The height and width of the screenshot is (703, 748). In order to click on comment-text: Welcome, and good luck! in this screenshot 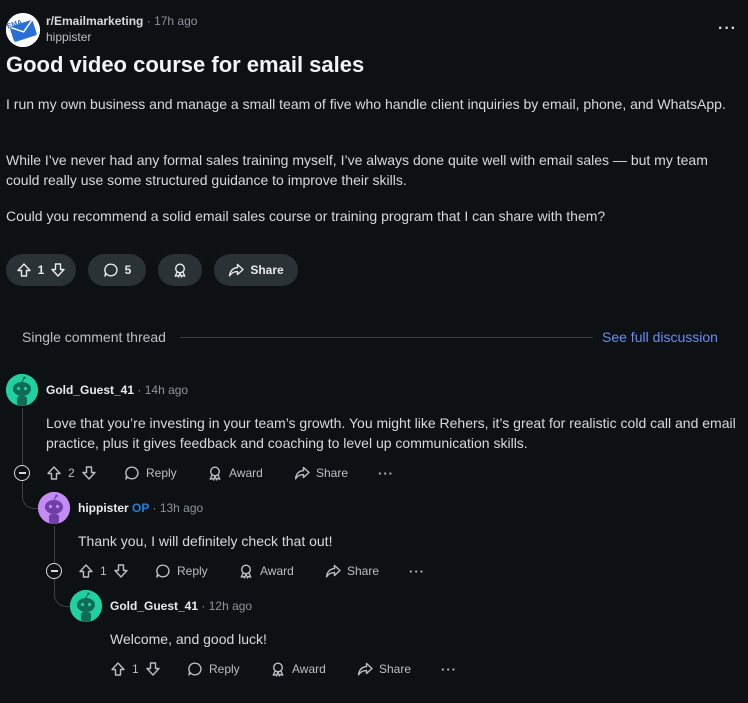, I will do `click(188, 639)`.